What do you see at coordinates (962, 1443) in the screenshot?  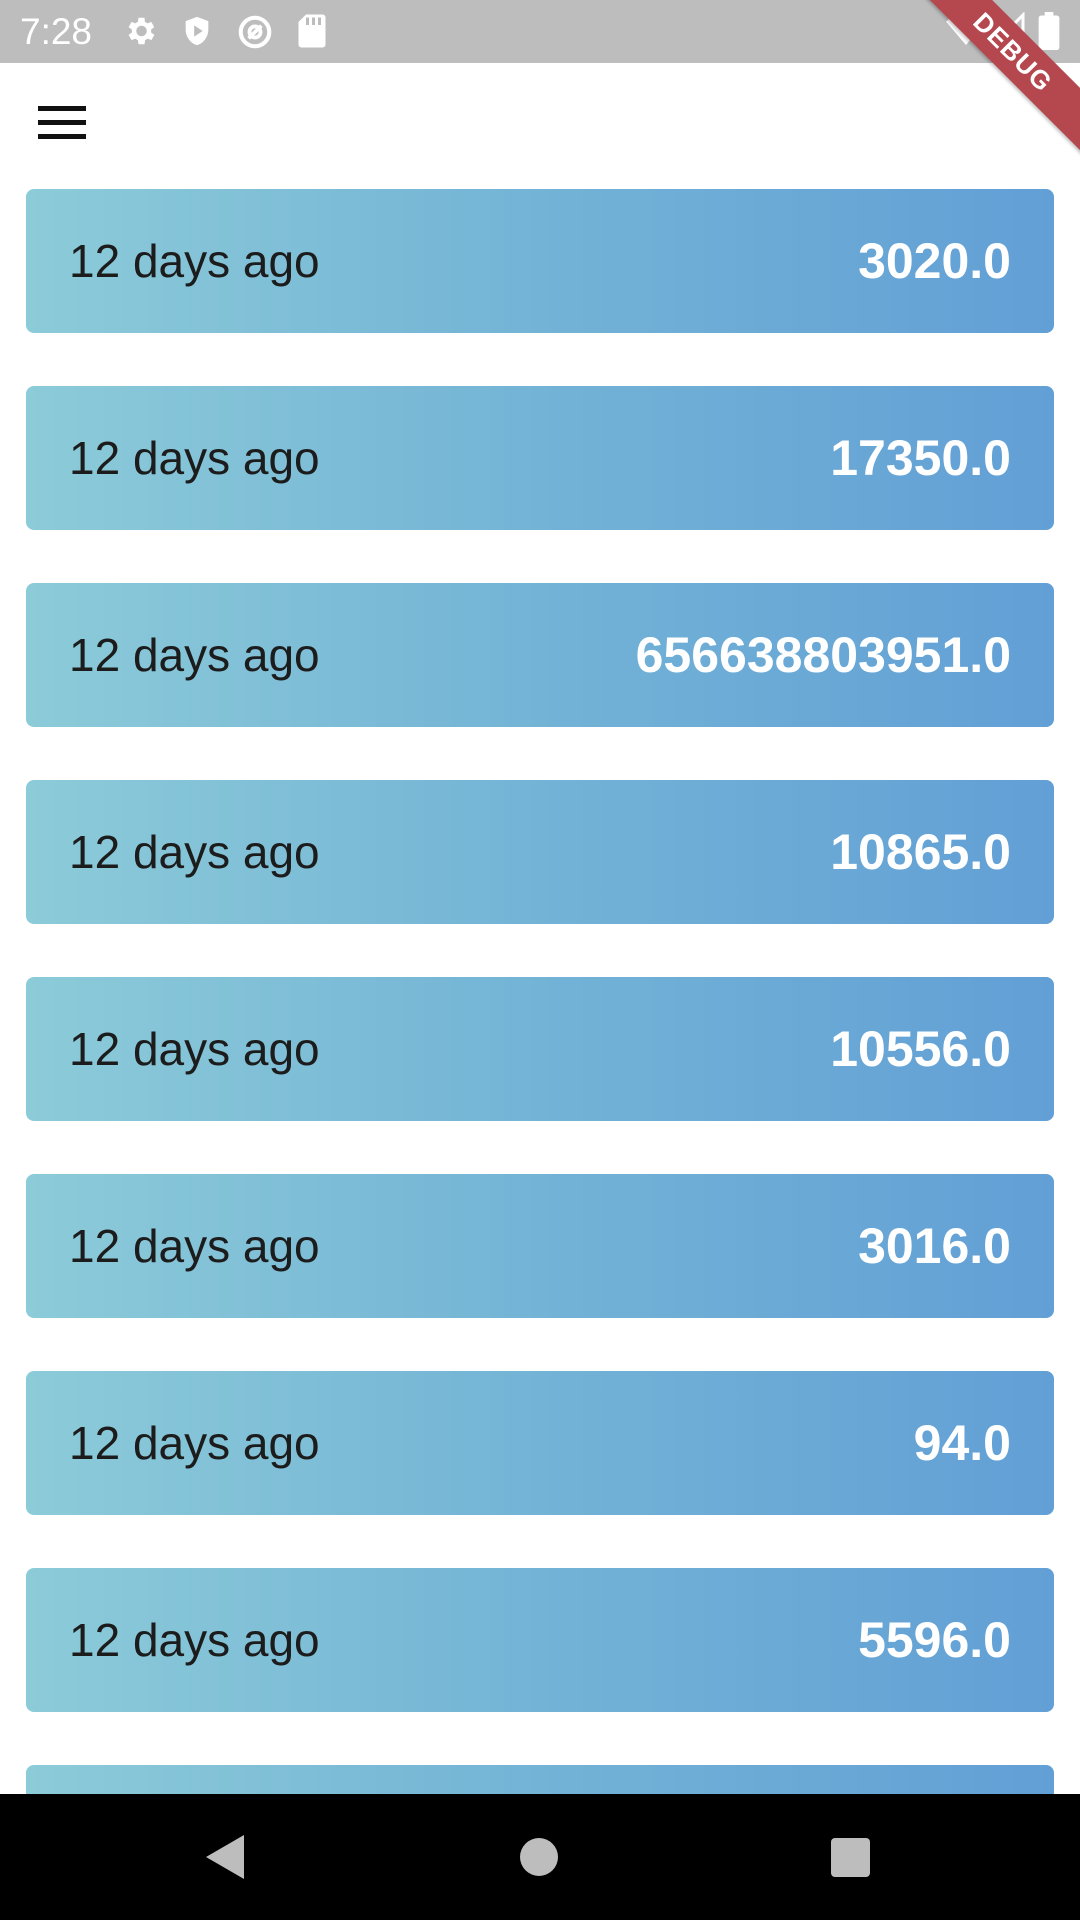 I see `transaction-amount: 94.0` at bounding box center [962, 1443].